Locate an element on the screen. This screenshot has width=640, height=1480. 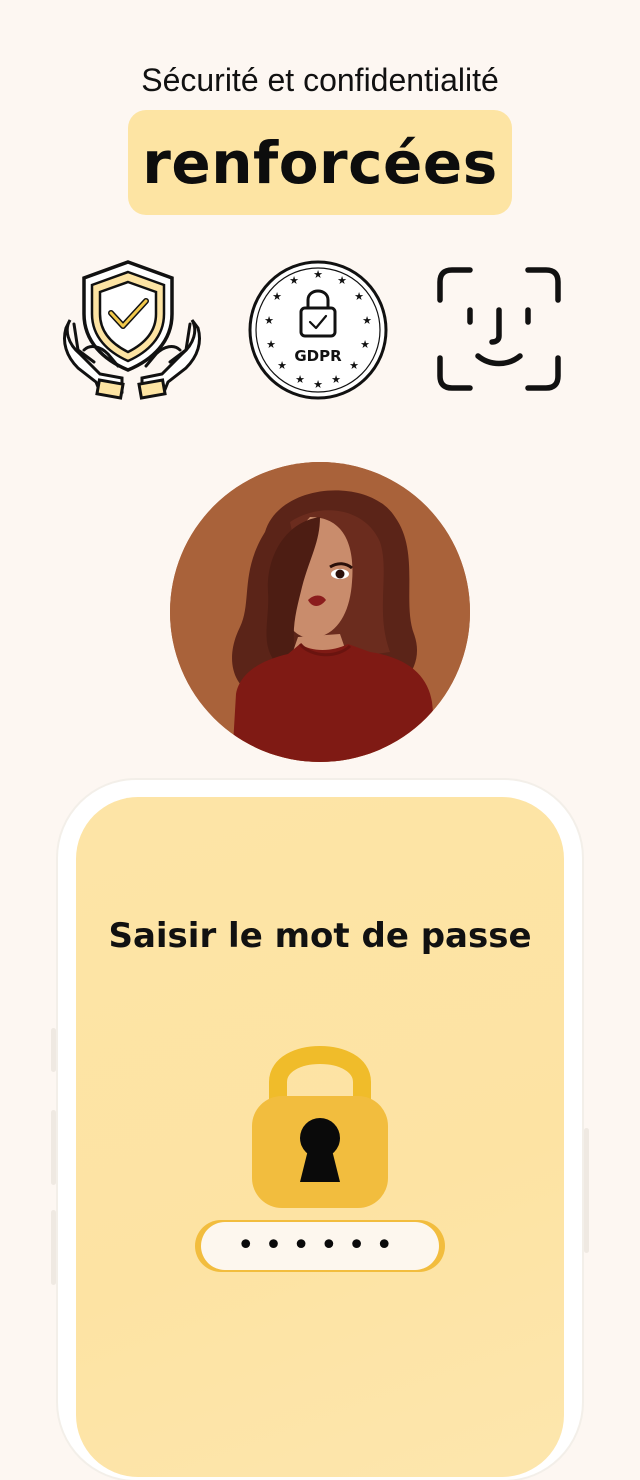
highlight-pill: renforcées is located at coordinates (320, 162).